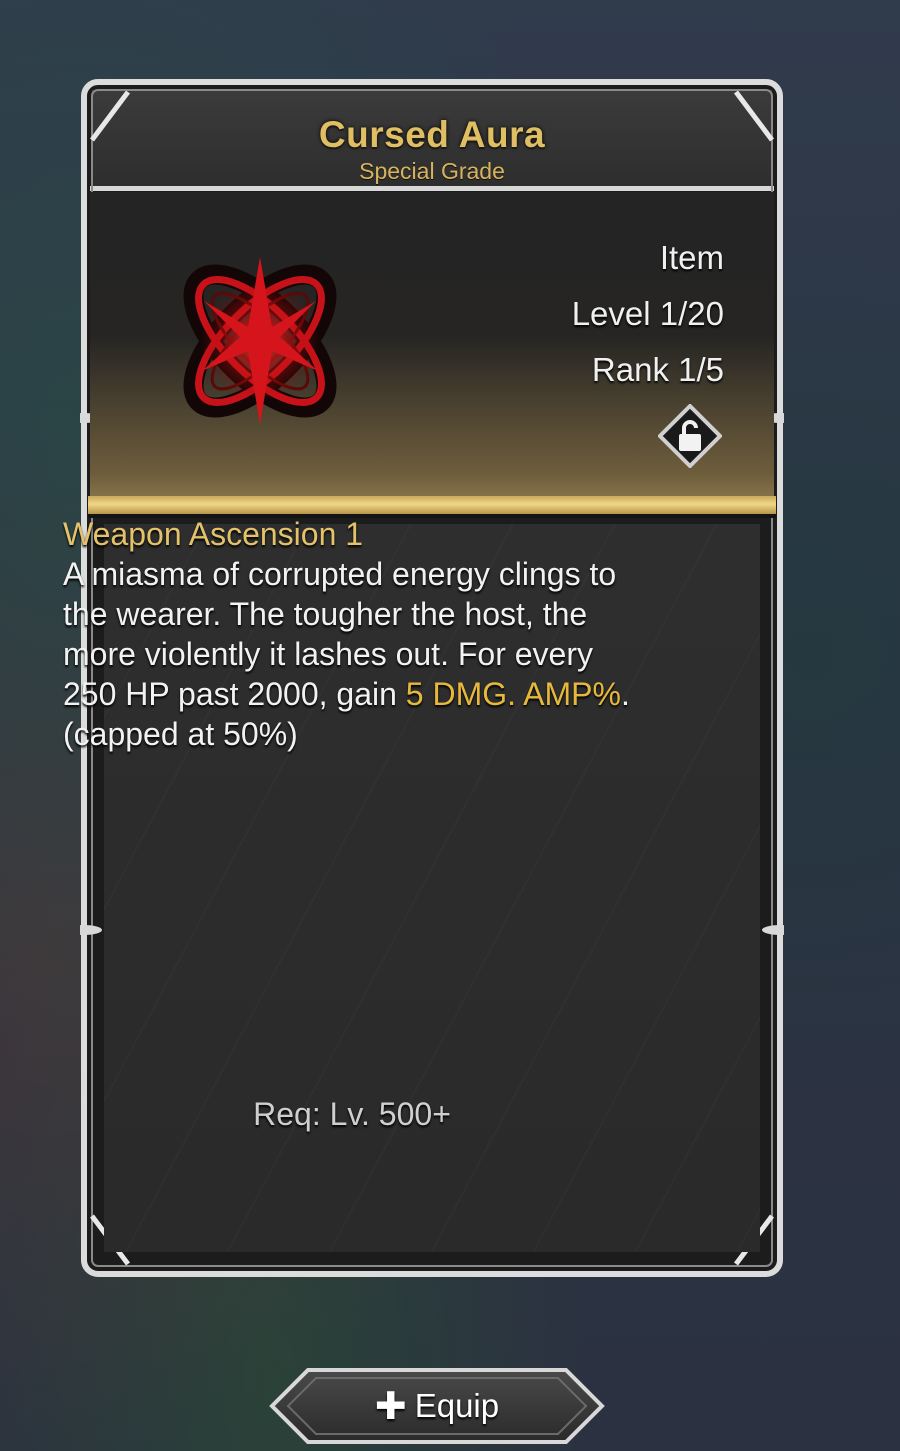 This screenshot has height=1451, width=900. I want to click on item-name: Cursed Aura, so click(432, 134).